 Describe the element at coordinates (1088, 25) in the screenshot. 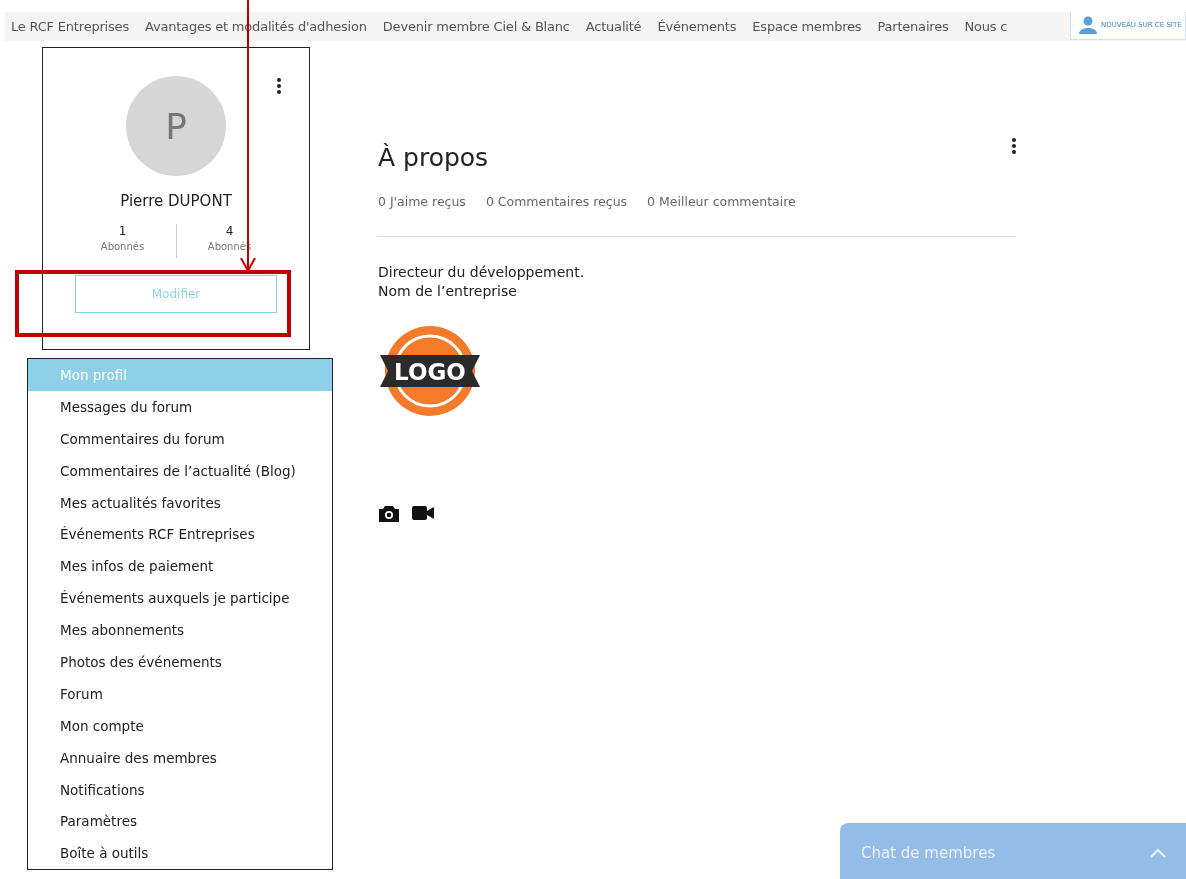

I see `person-icon` at that location.